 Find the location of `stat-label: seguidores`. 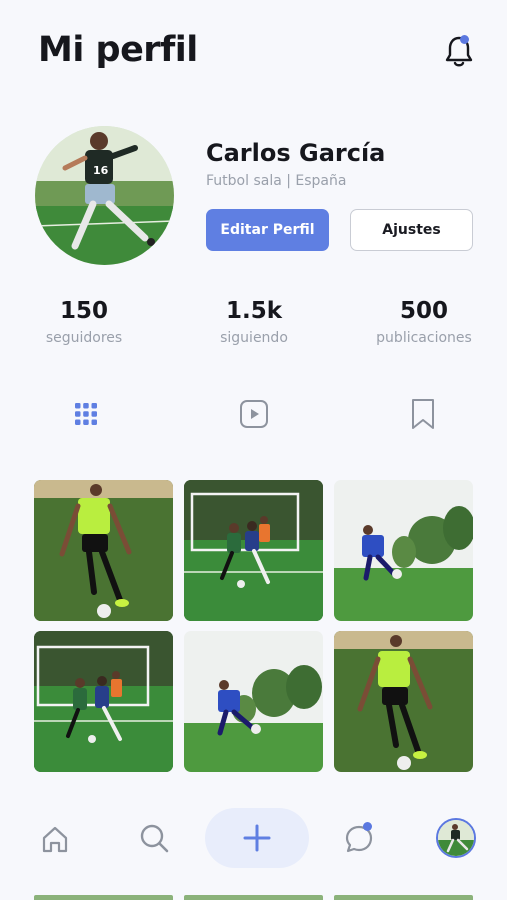

stat-label: seguidores is located at coordinates (84, 338).